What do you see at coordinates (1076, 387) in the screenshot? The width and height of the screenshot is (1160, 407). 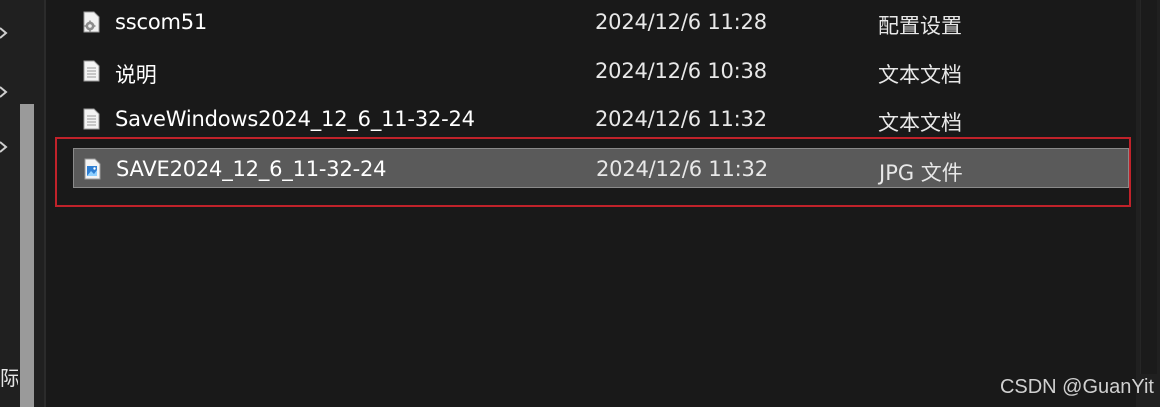 I see `watermark: CSDN @GuanYit` at bounding box center [1076, 387].